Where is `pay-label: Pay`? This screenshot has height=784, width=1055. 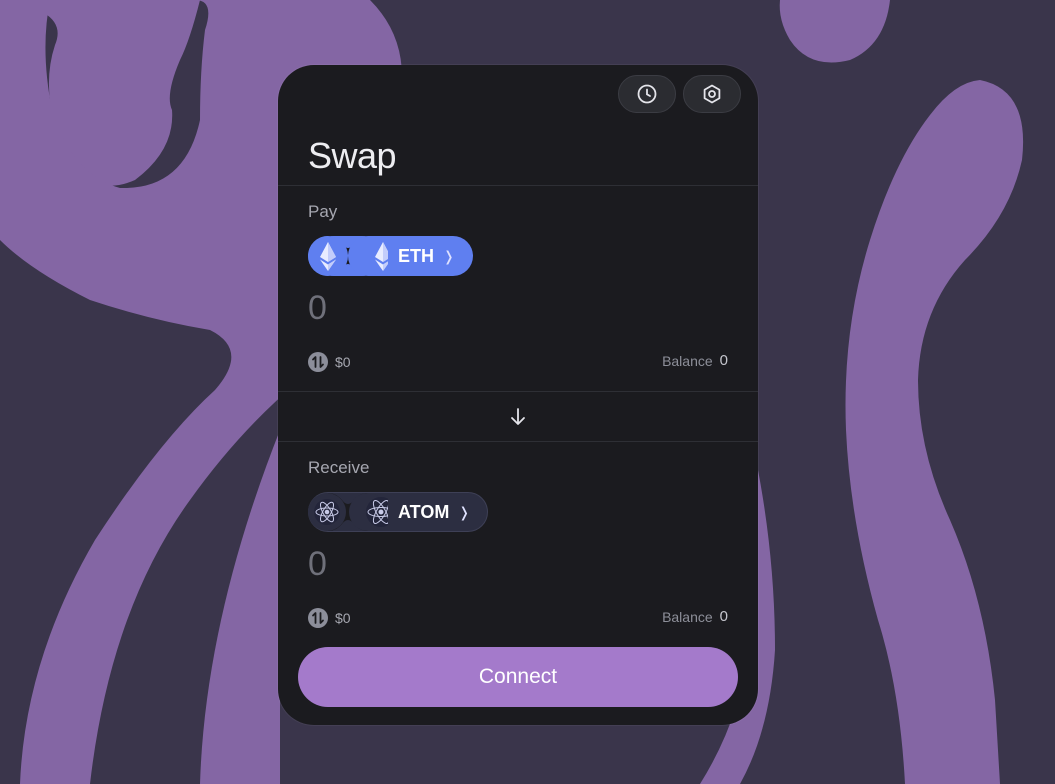
pay-label: Pay is located at coordinates (323, 211).